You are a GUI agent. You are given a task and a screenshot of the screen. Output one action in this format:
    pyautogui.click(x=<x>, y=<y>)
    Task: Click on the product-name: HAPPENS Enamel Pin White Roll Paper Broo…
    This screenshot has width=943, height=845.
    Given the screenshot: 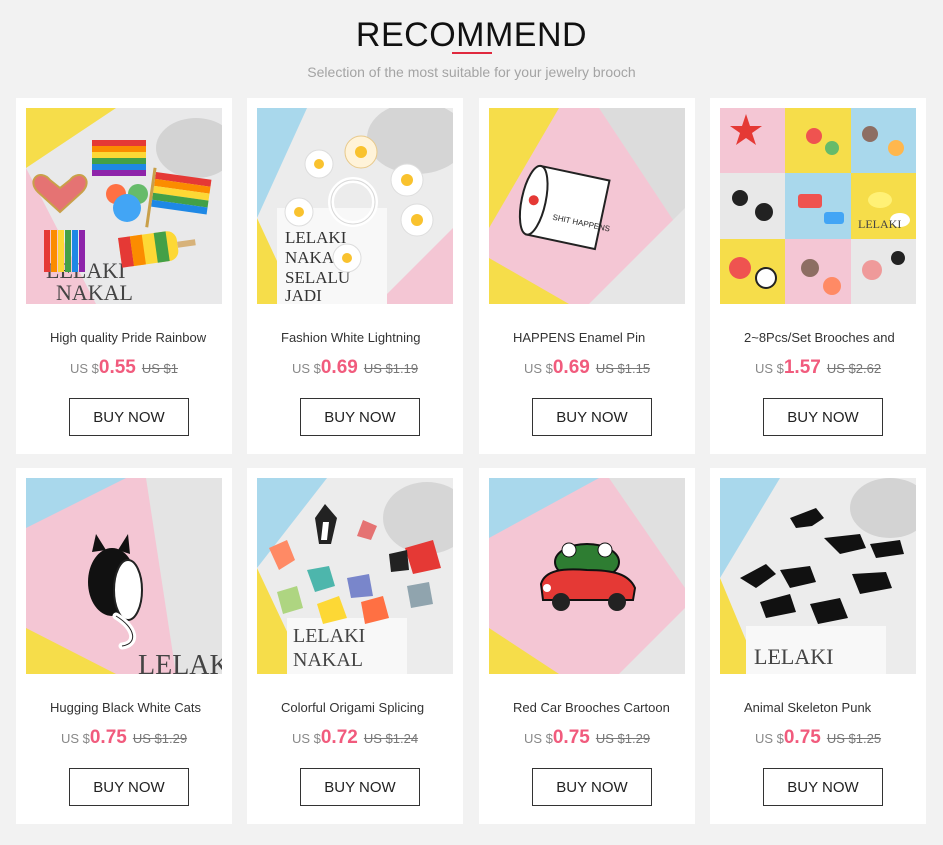 What is the action you would take?
    pyautogui.click(x=593, y=338)
    